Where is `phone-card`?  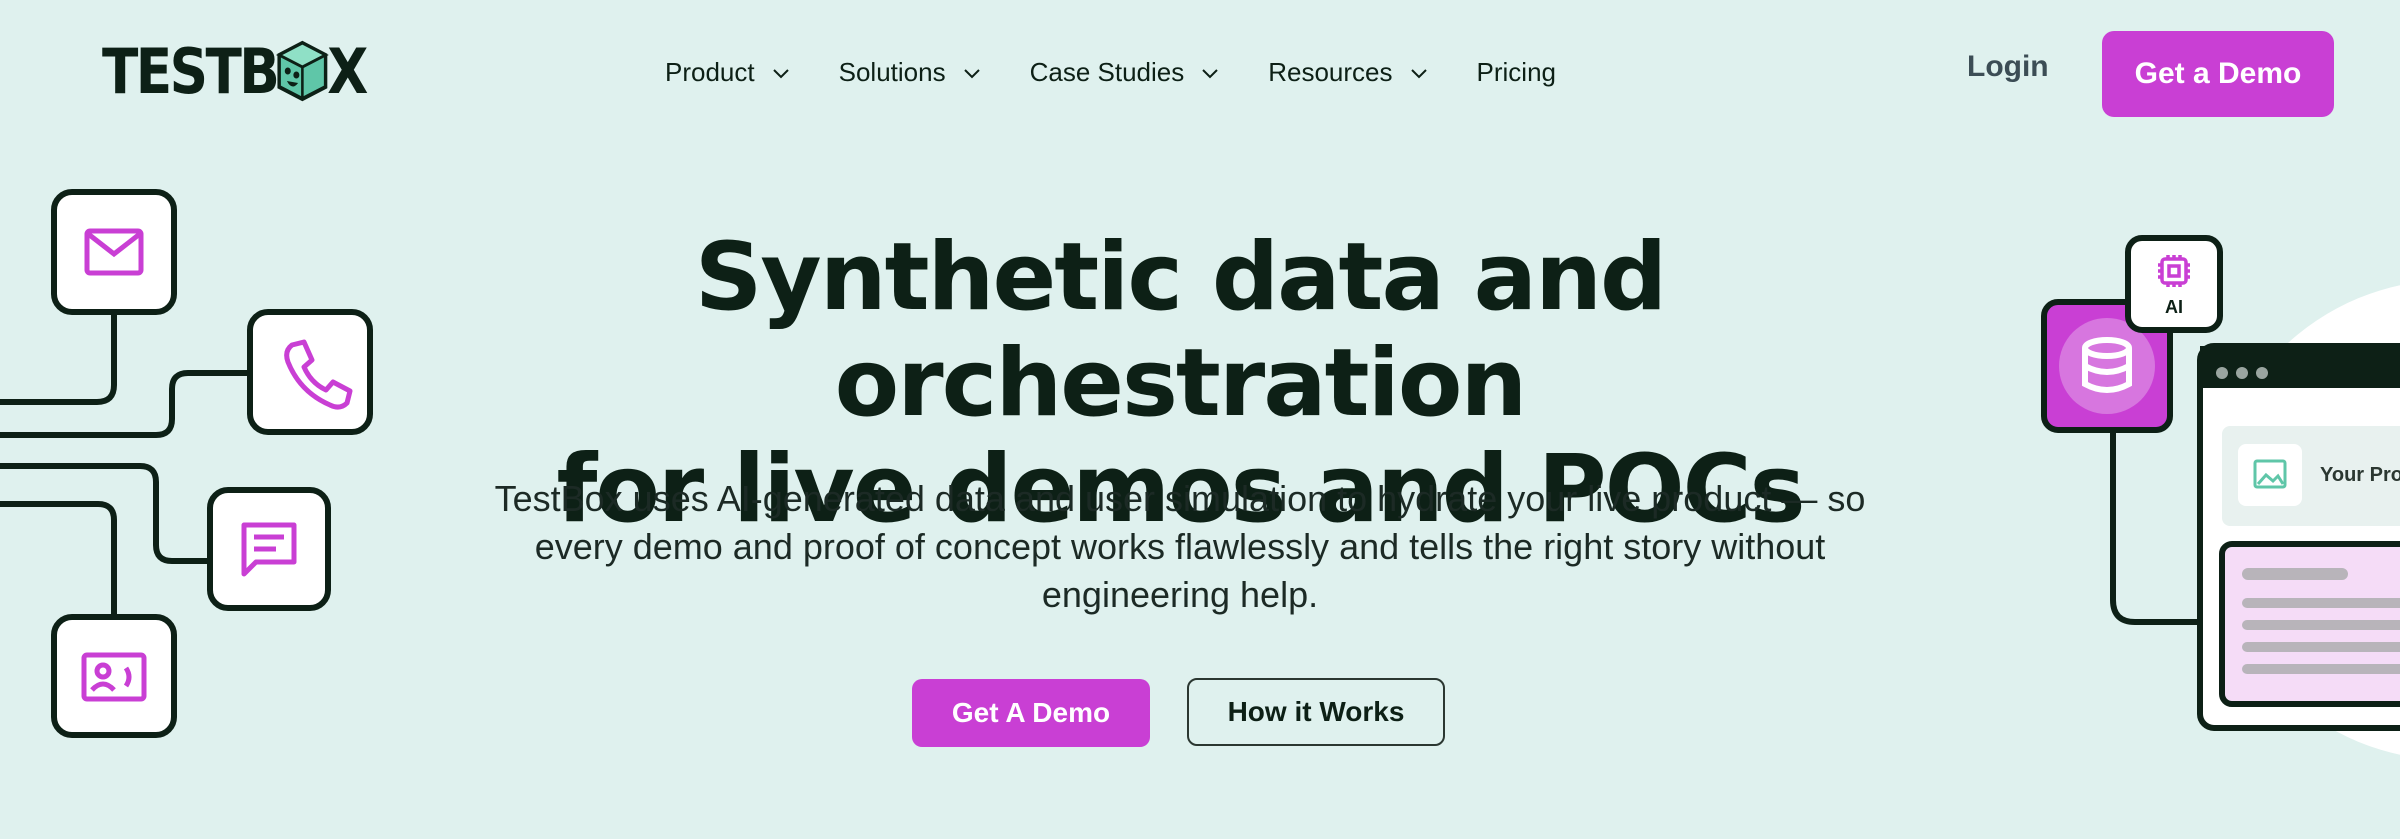 phone-card is located at coordinates (310, 372).